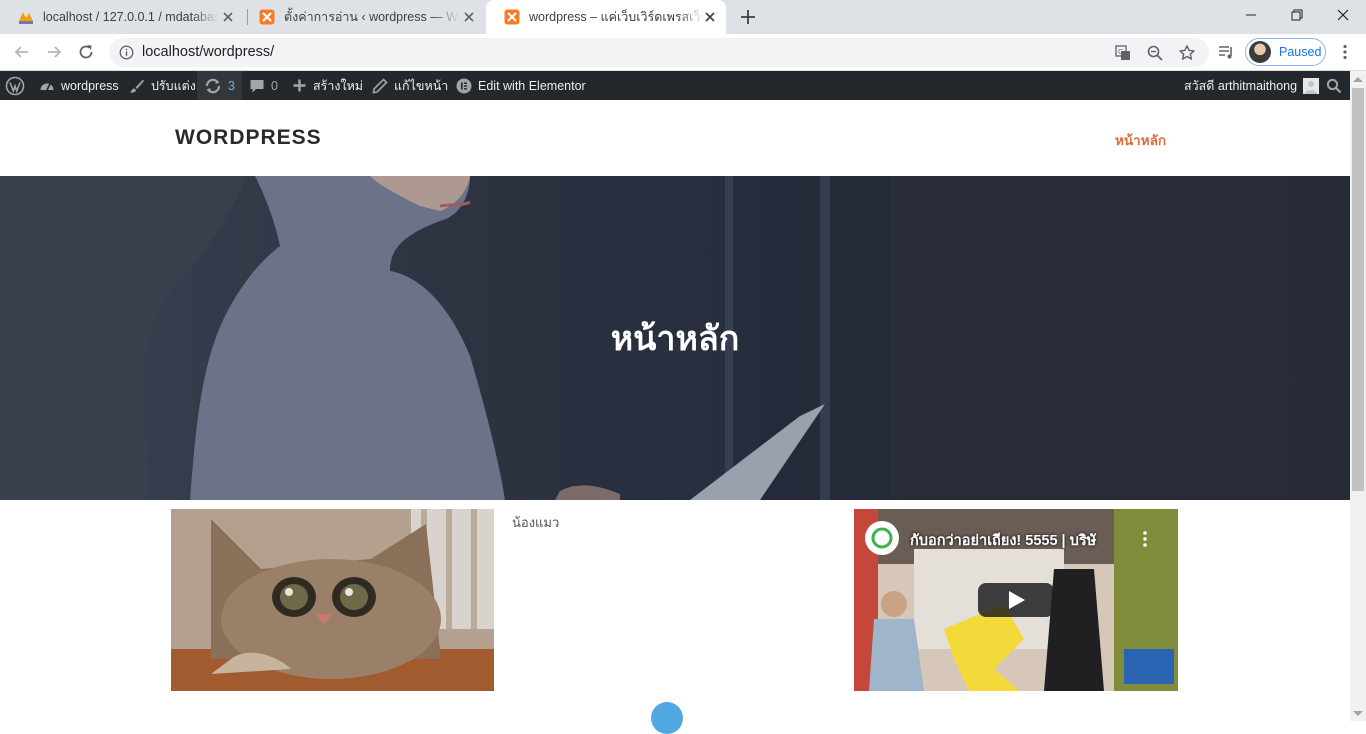 This screenshot has height=734, width=1366. I want to click on cat-photo, so click(332, 600).